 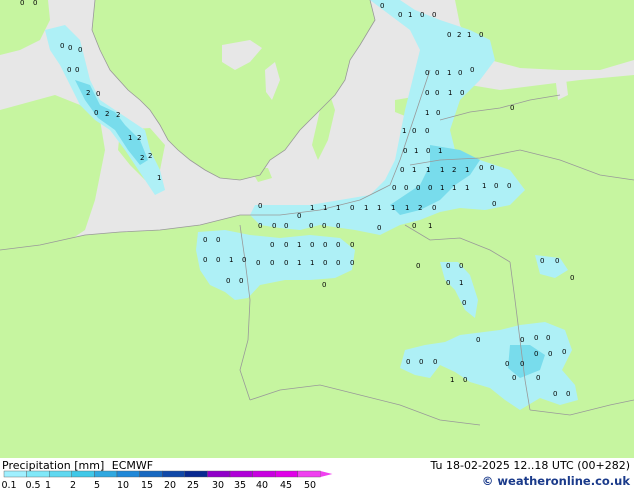 What do you see at coordinates (97, 485) in the screenshot?
I see `legend-tick-label: 5` at bounding box center [97, 485].